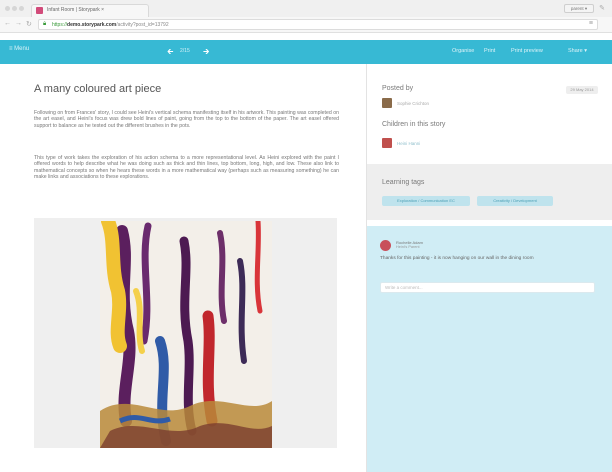 This screenshot has width=612, height=472. Describe the element at coordinates (142, 24) in the screenshot. I see `url-path: /activity?post_id=13792` at that location.